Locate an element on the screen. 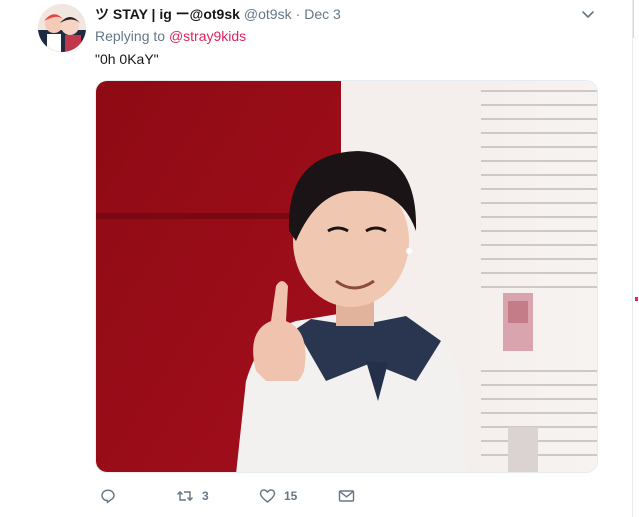 This screenshot has width=639, height=517. avatar is located at coordinates (62, 28).